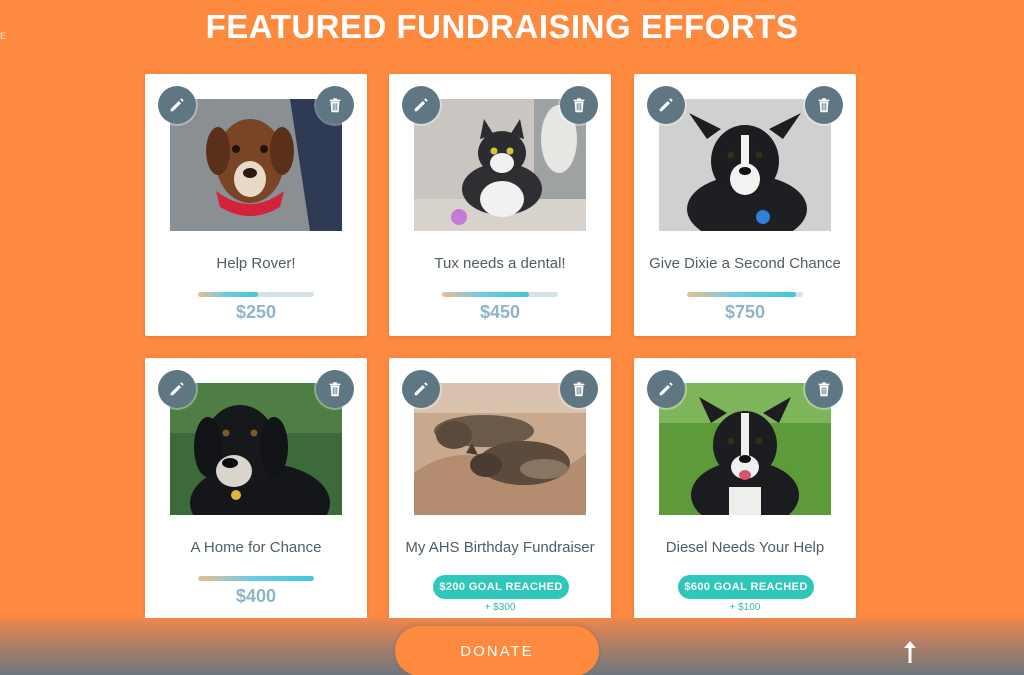 Image resolution: width=1024 pixels, height=675 pixels. Describe the element at coordinates (256, 312) in the screenshot. I see `raised-amount: $250` at that location.